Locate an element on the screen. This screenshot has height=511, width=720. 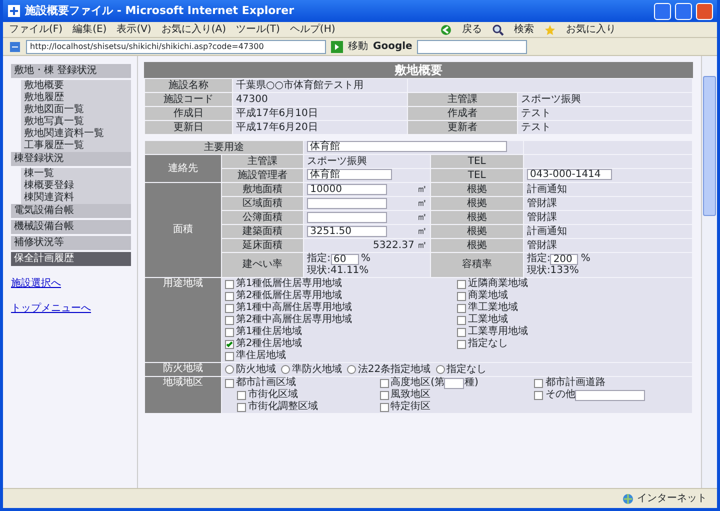
section-heading: 連絡先 is located at coordinates (183, 168).